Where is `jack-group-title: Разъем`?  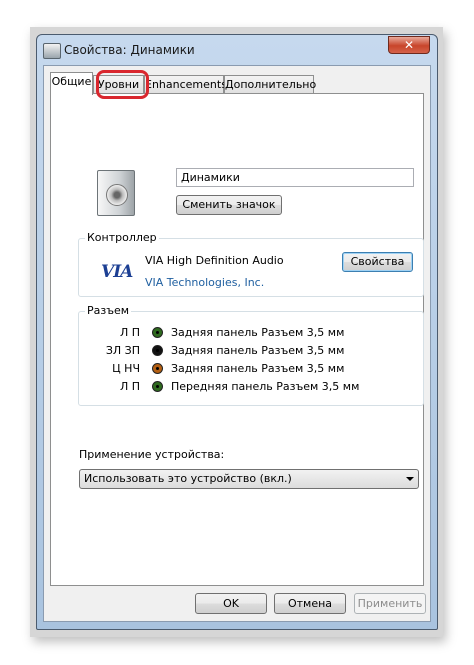 jack-group-title: Разъем is located at coordinates (108, 310).